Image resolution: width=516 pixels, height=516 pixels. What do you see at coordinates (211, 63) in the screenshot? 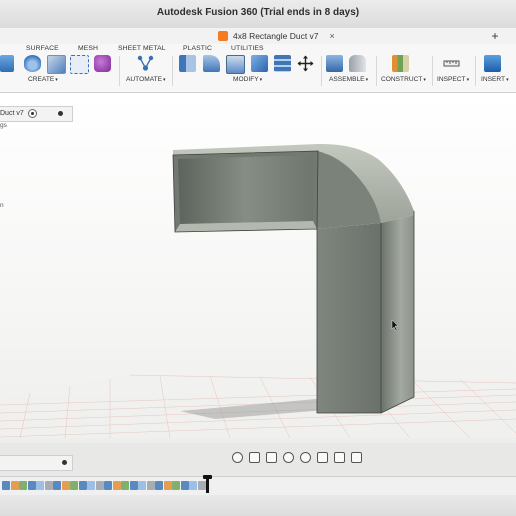
I see `fillet-icon` at bounding box center [211, 63].